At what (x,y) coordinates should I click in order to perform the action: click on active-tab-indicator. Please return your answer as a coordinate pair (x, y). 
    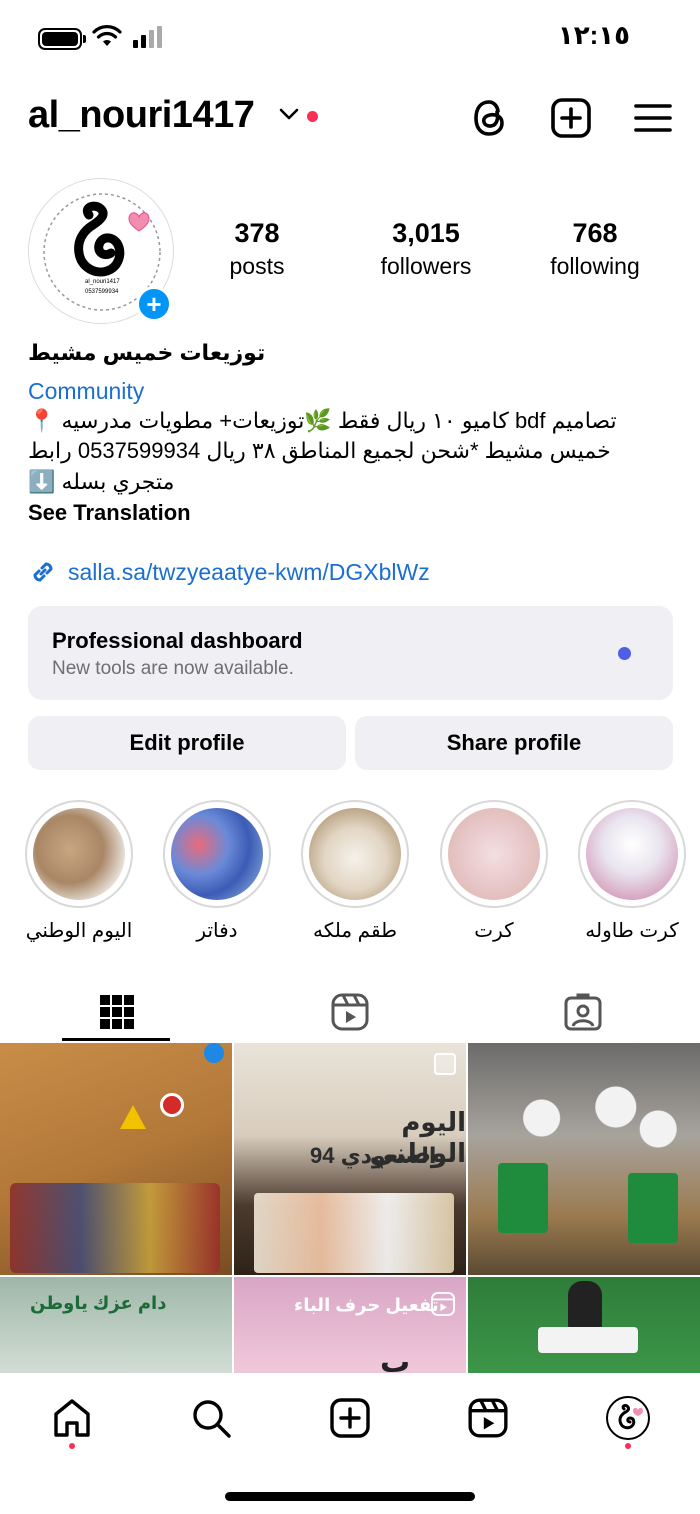
    Looking at the image, I should click on (116, 1039).